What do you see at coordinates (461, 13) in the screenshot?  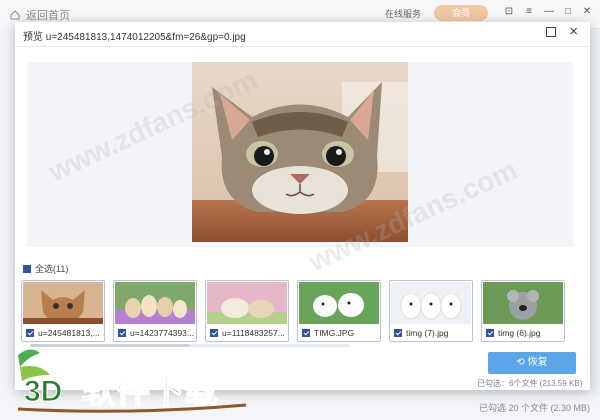 I see `vip-button: 会员` at bounding box center [461, 13].